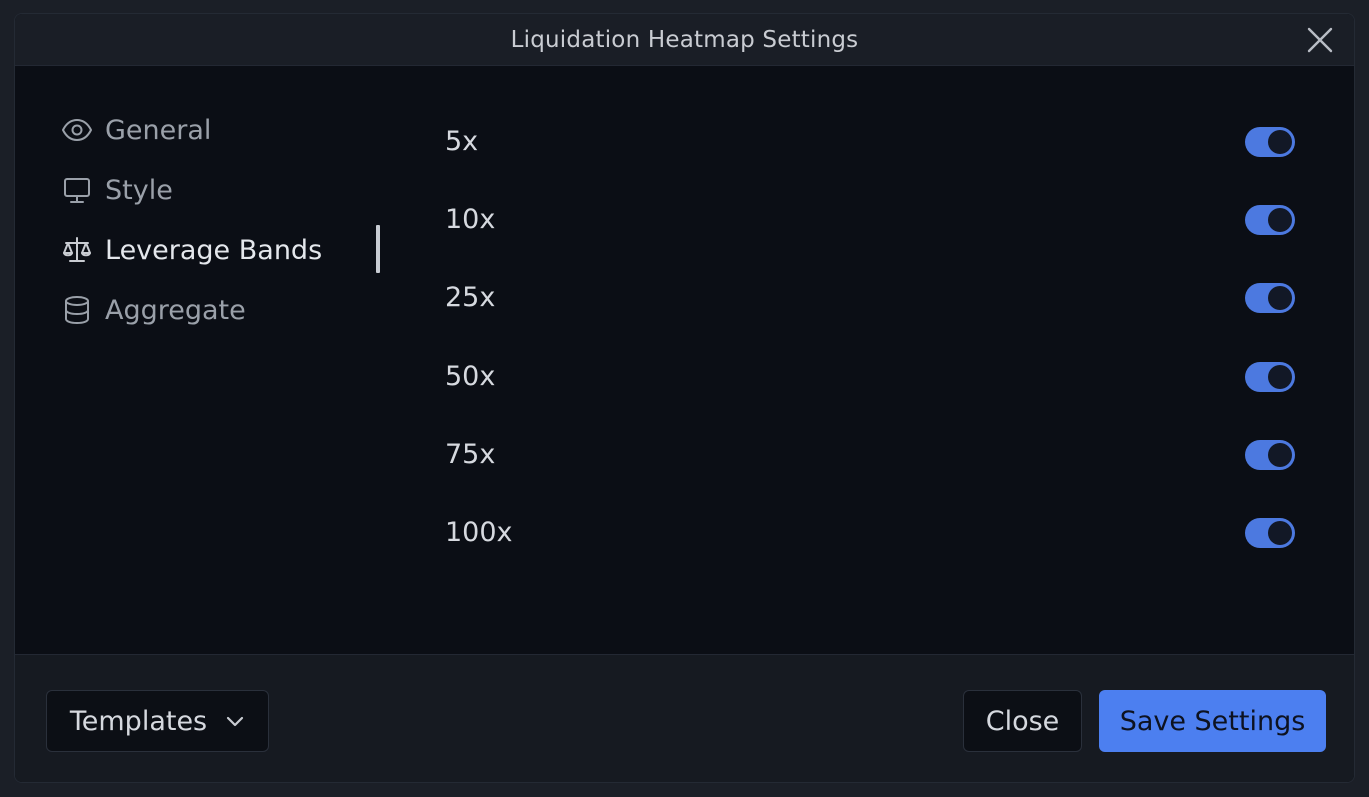  Describe the element at coordinates (77, 310) in the screenshot. I see `database-icon` at that location.